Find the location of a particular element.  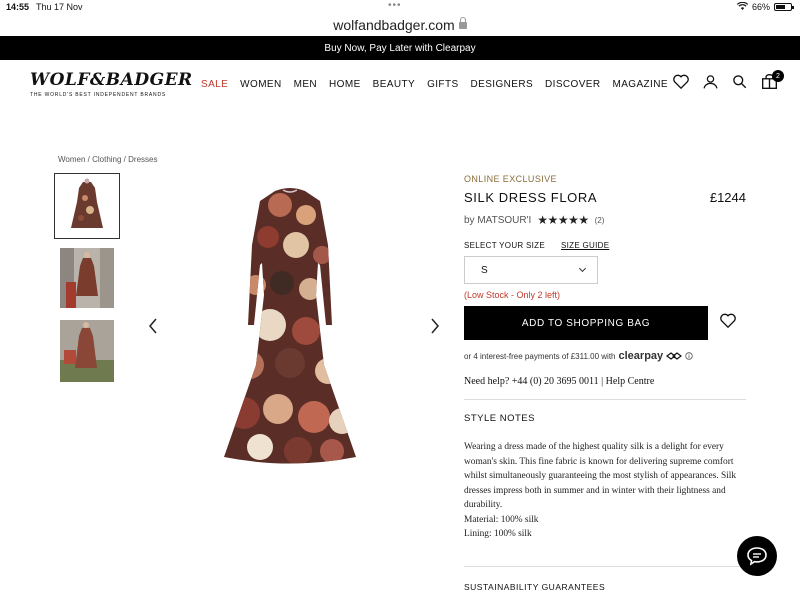

lining-text: Lining: 100% silk is located at coordinates (498, 534).